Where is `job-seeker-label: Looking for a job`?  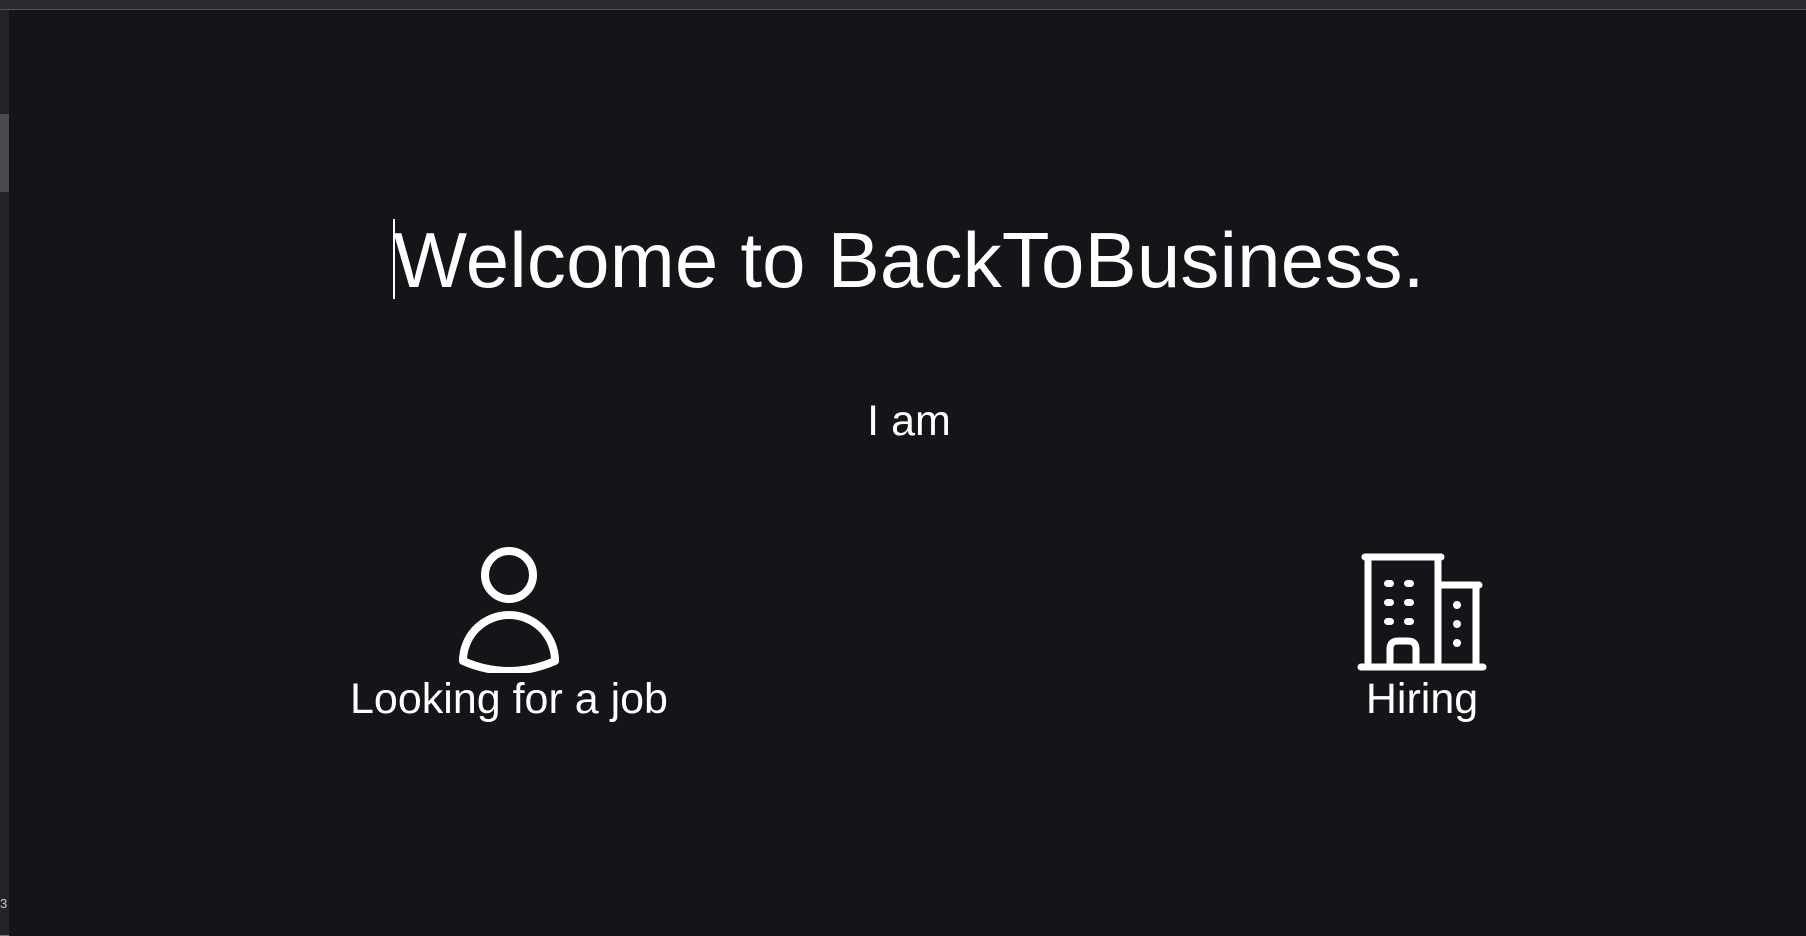 job-seeker-label: Looking for a job is located at coordinates (509, 699).